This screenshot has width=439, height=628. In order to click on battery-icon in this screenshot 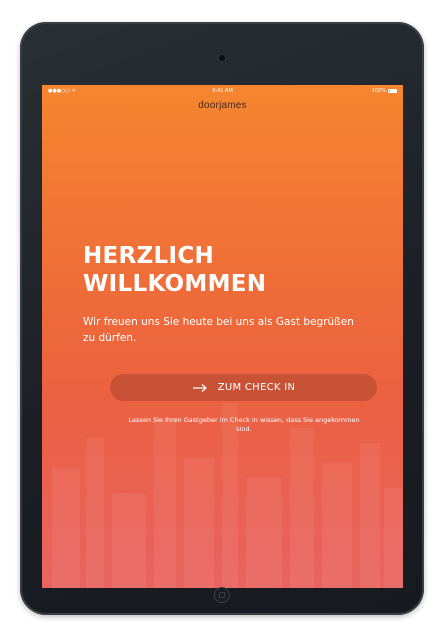, I will do `click(392, 90)`.